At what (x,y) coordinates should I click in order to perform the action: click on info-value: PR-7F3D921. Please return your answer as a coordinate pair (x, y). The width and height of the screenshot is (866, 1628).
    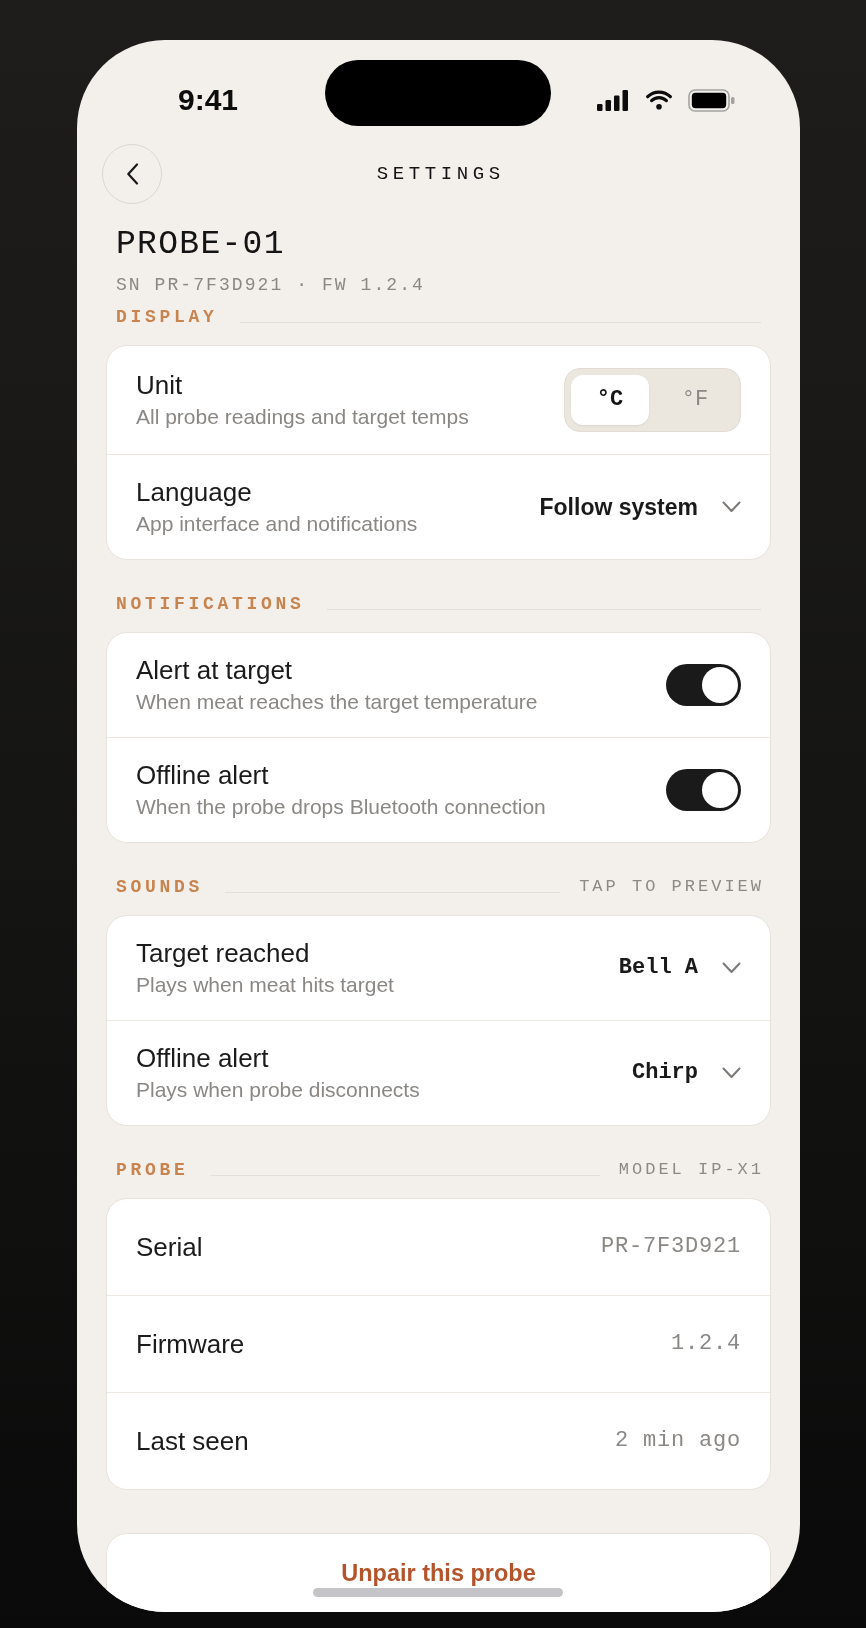
    Looking at the image, I should click on (670, 1247).